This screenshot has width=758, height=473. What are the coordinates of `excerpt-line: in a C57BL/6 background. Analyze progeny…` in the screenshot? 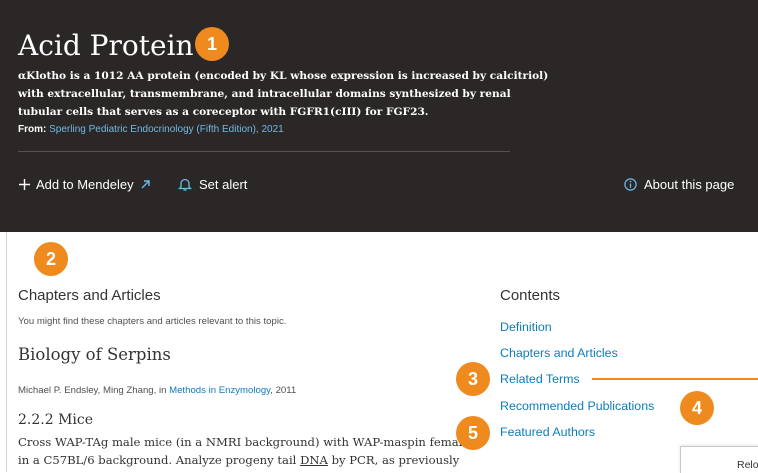 It's located at (248, 460).